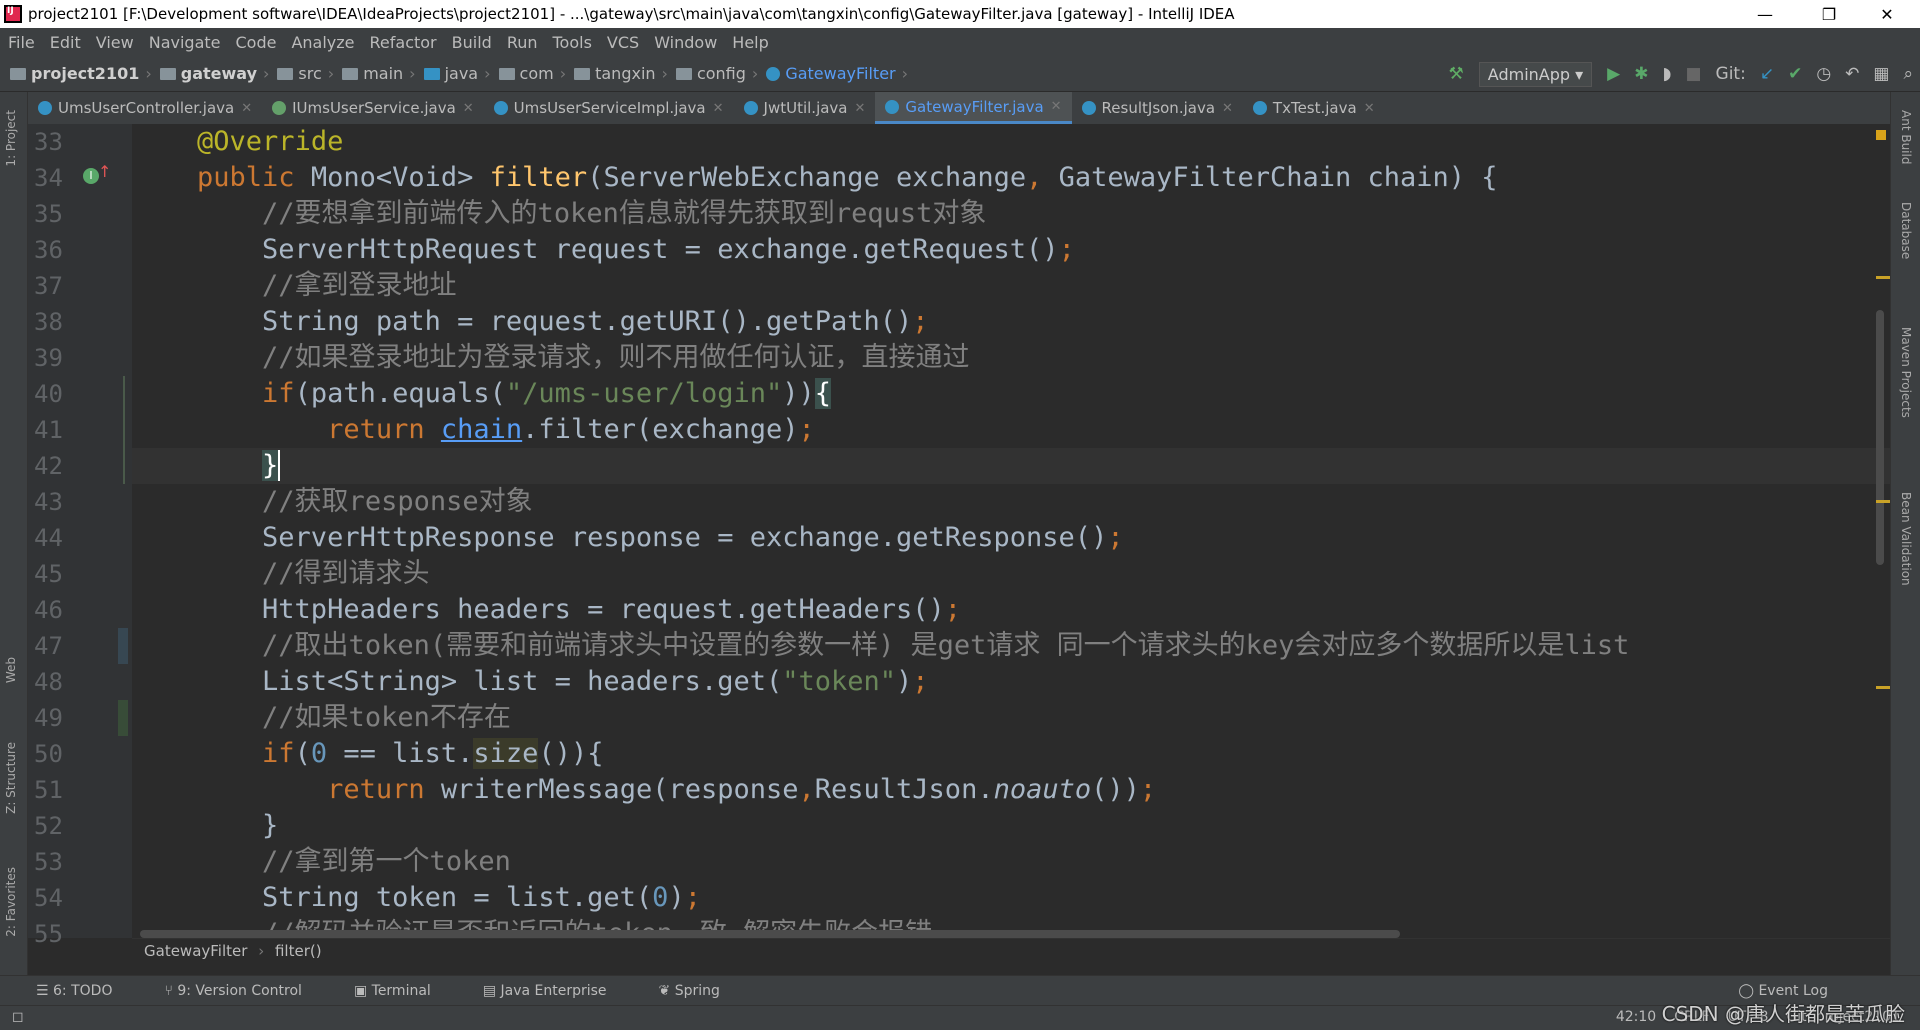 The height and width of the screenshot is (1030, 1920). What do you see at coordinates (386, 861) in the screenshot?
I see `code-line: //拿到第一个token` at bounding box center [386, 861].